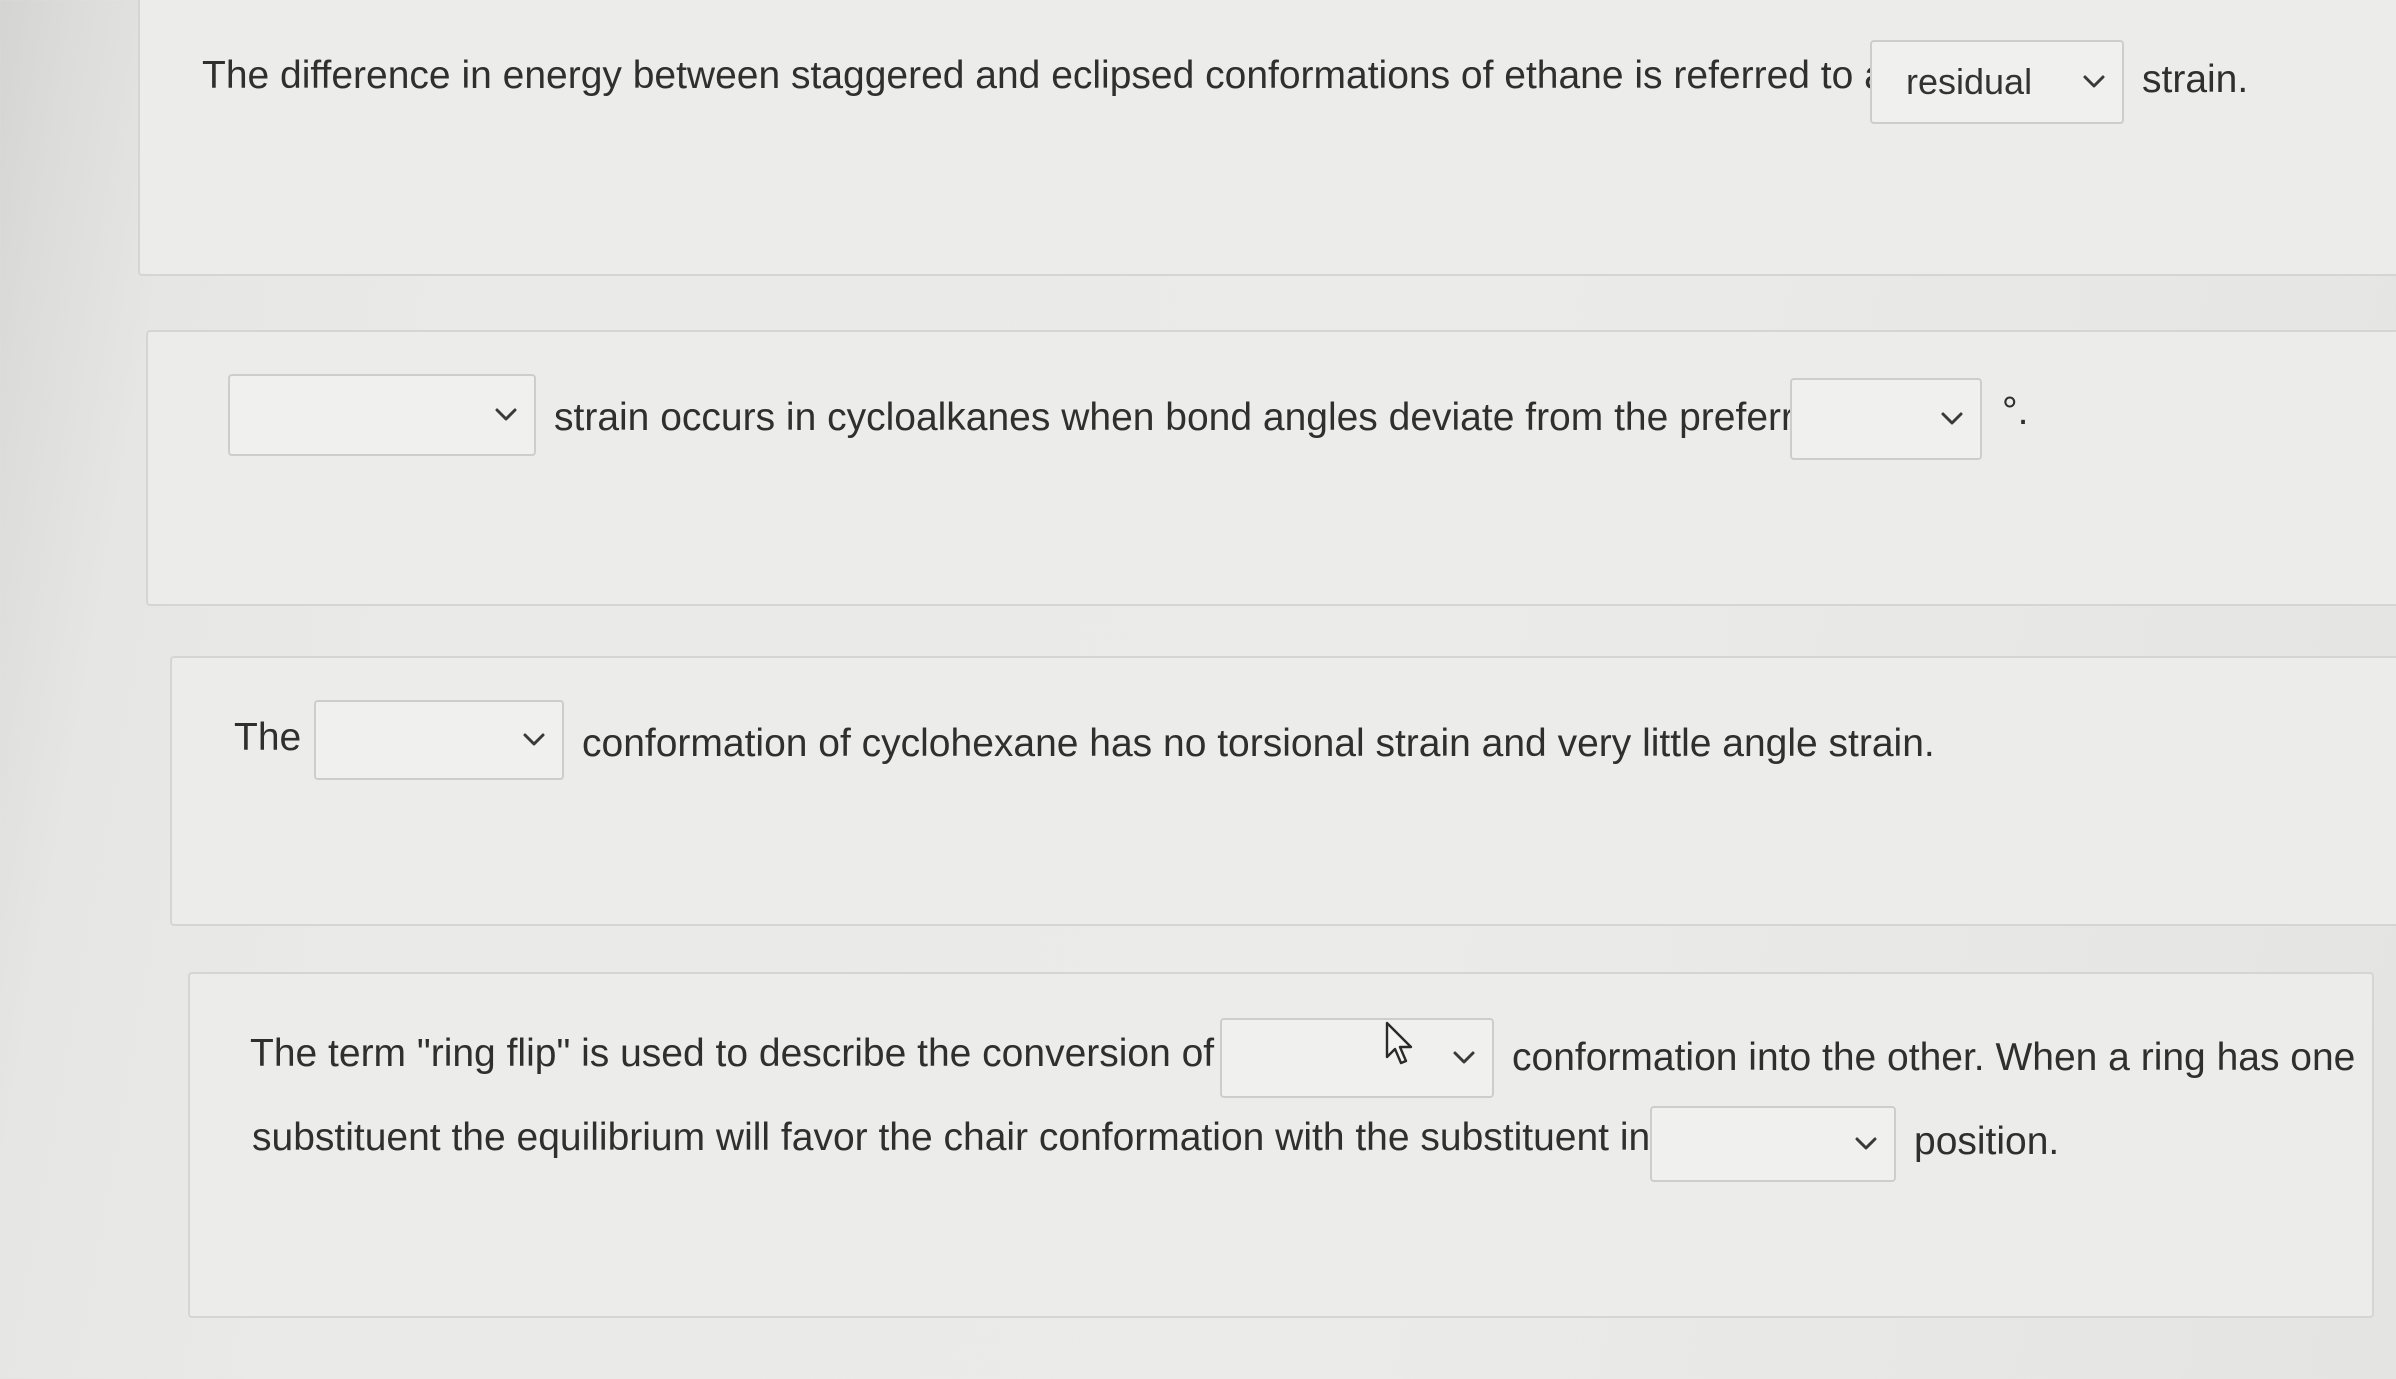 This screenshot has height=1379, width=2396. What do you see at coordinates (2195, 79) in the screenshot?
I see `q1-text-after: strain.` at bounding box center [2195, 79].